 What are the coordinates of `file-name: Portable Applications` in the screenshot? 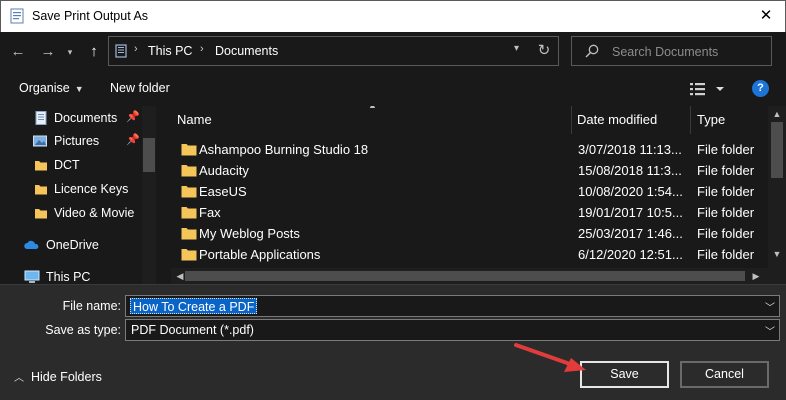 It's located at (260, 254).